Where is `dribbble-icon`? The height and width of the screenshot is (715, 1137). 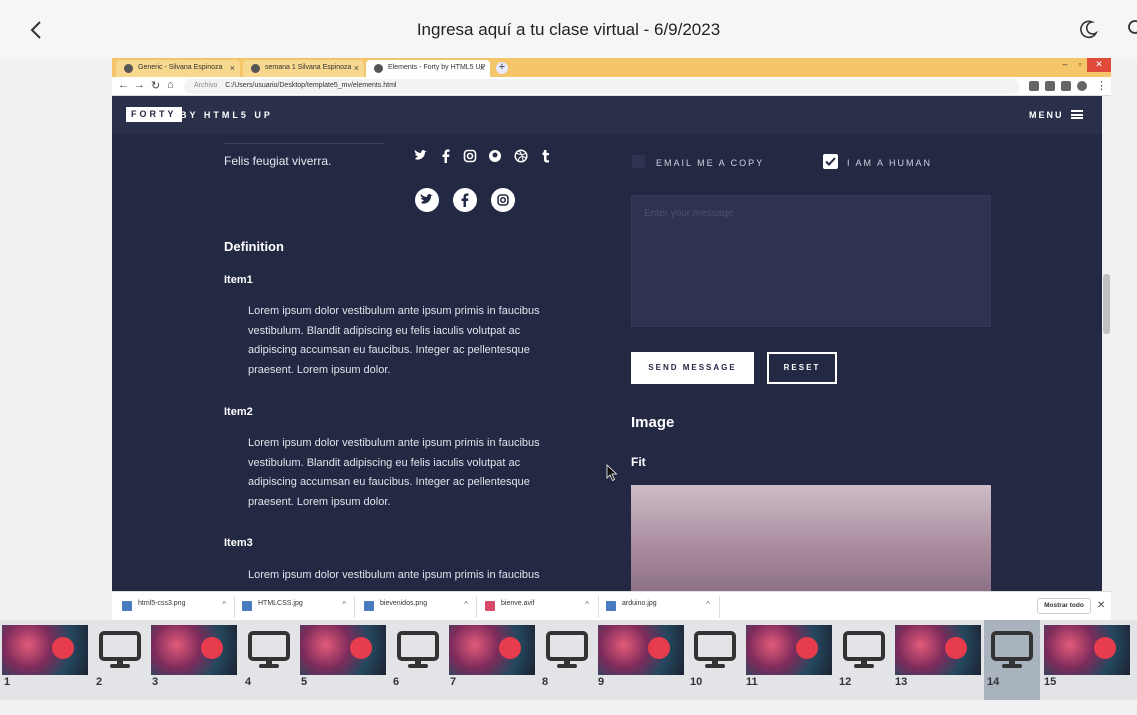 dribbble-icon is located at coordinates (521, 156).